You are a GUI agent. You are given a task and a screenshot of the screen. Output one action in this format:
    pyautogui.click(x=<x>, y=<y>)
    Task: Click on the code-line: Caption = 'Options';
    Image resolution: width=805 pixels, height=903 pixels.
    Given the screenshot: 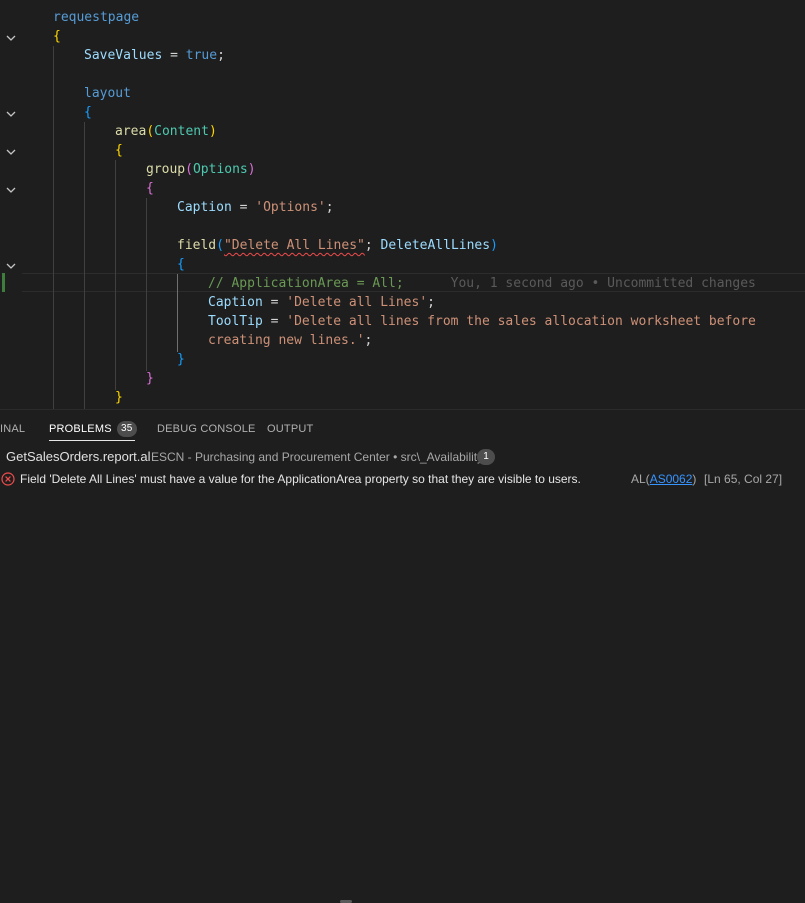 What is the action you would take?
    pyautogui.click(x=255, y=207)
    